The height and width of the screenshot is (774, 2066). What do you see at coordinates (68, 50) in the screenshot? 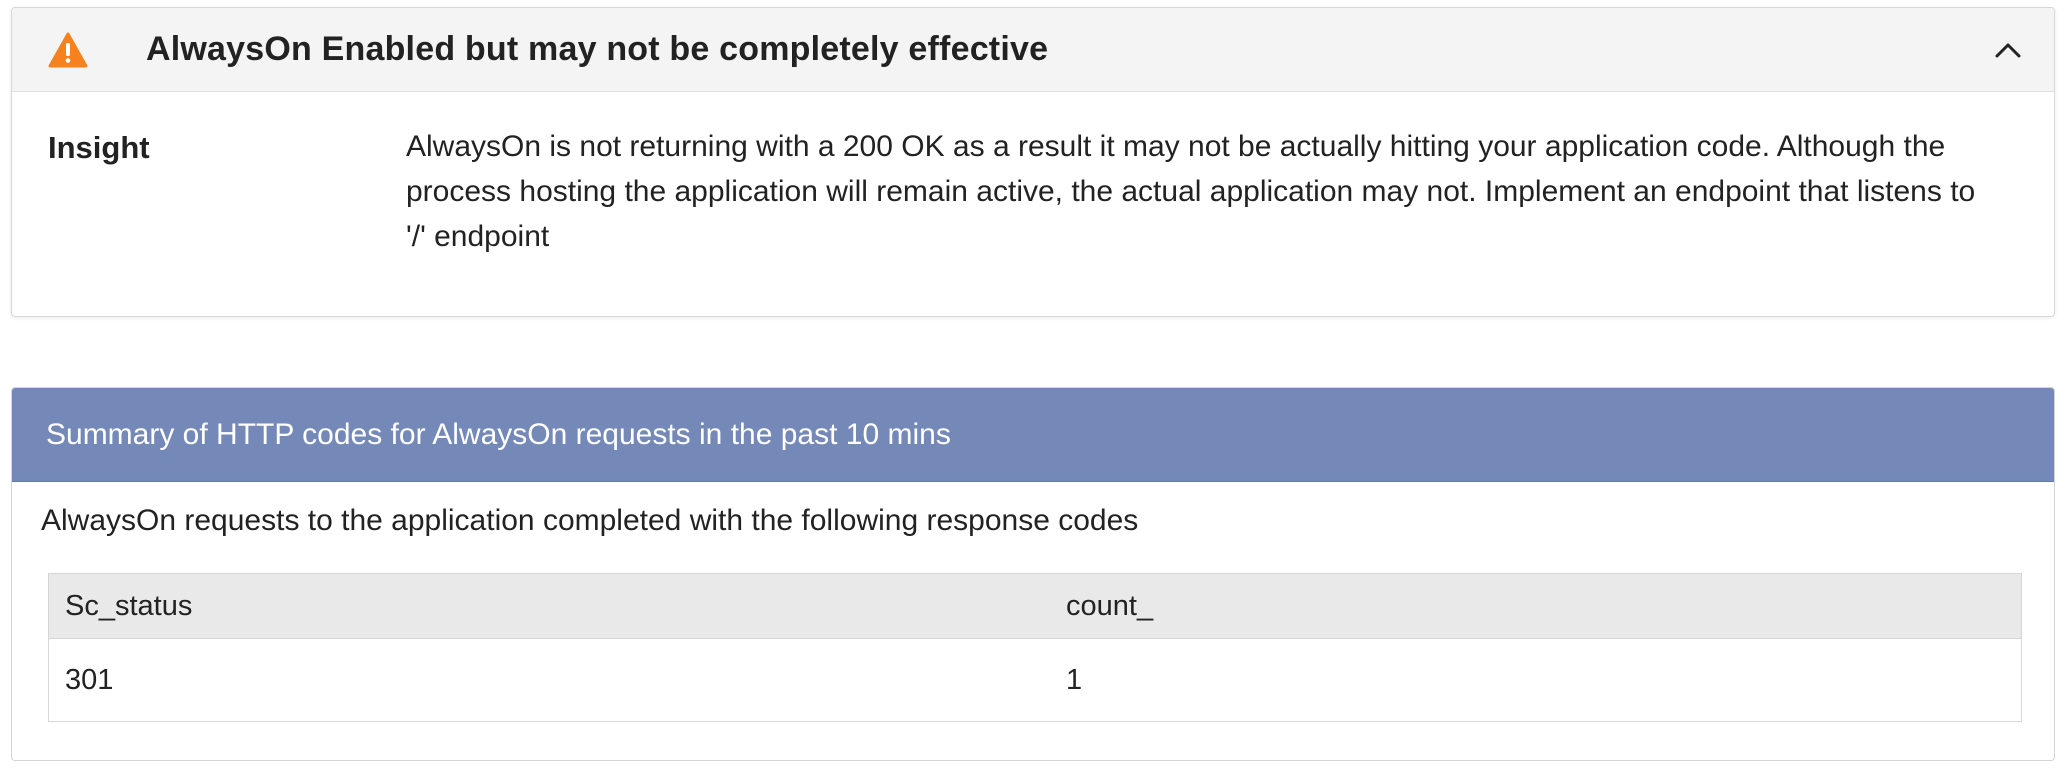
I see `warning-icon` at bounding box center [68, 50].